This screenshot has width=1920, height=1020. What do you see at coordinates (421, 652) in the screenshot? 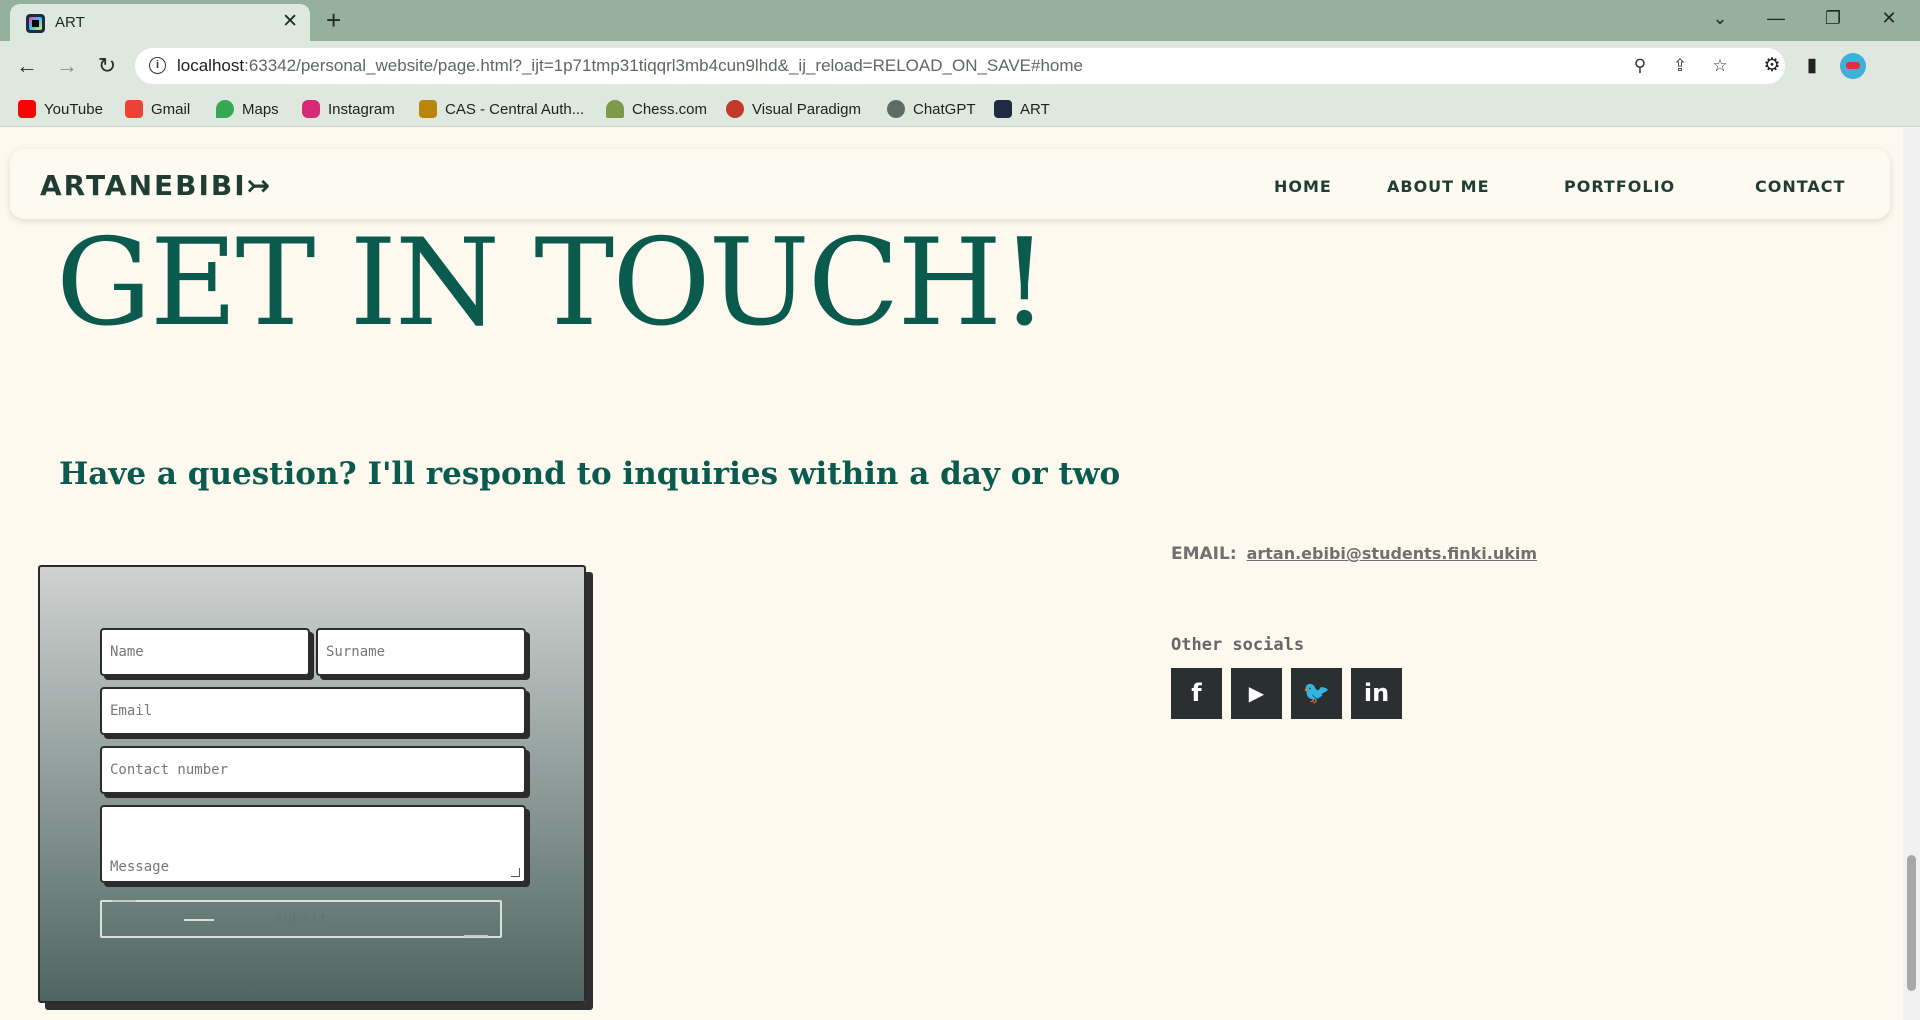
I see `surname-input: Surname` at bounding box center [421, 652].